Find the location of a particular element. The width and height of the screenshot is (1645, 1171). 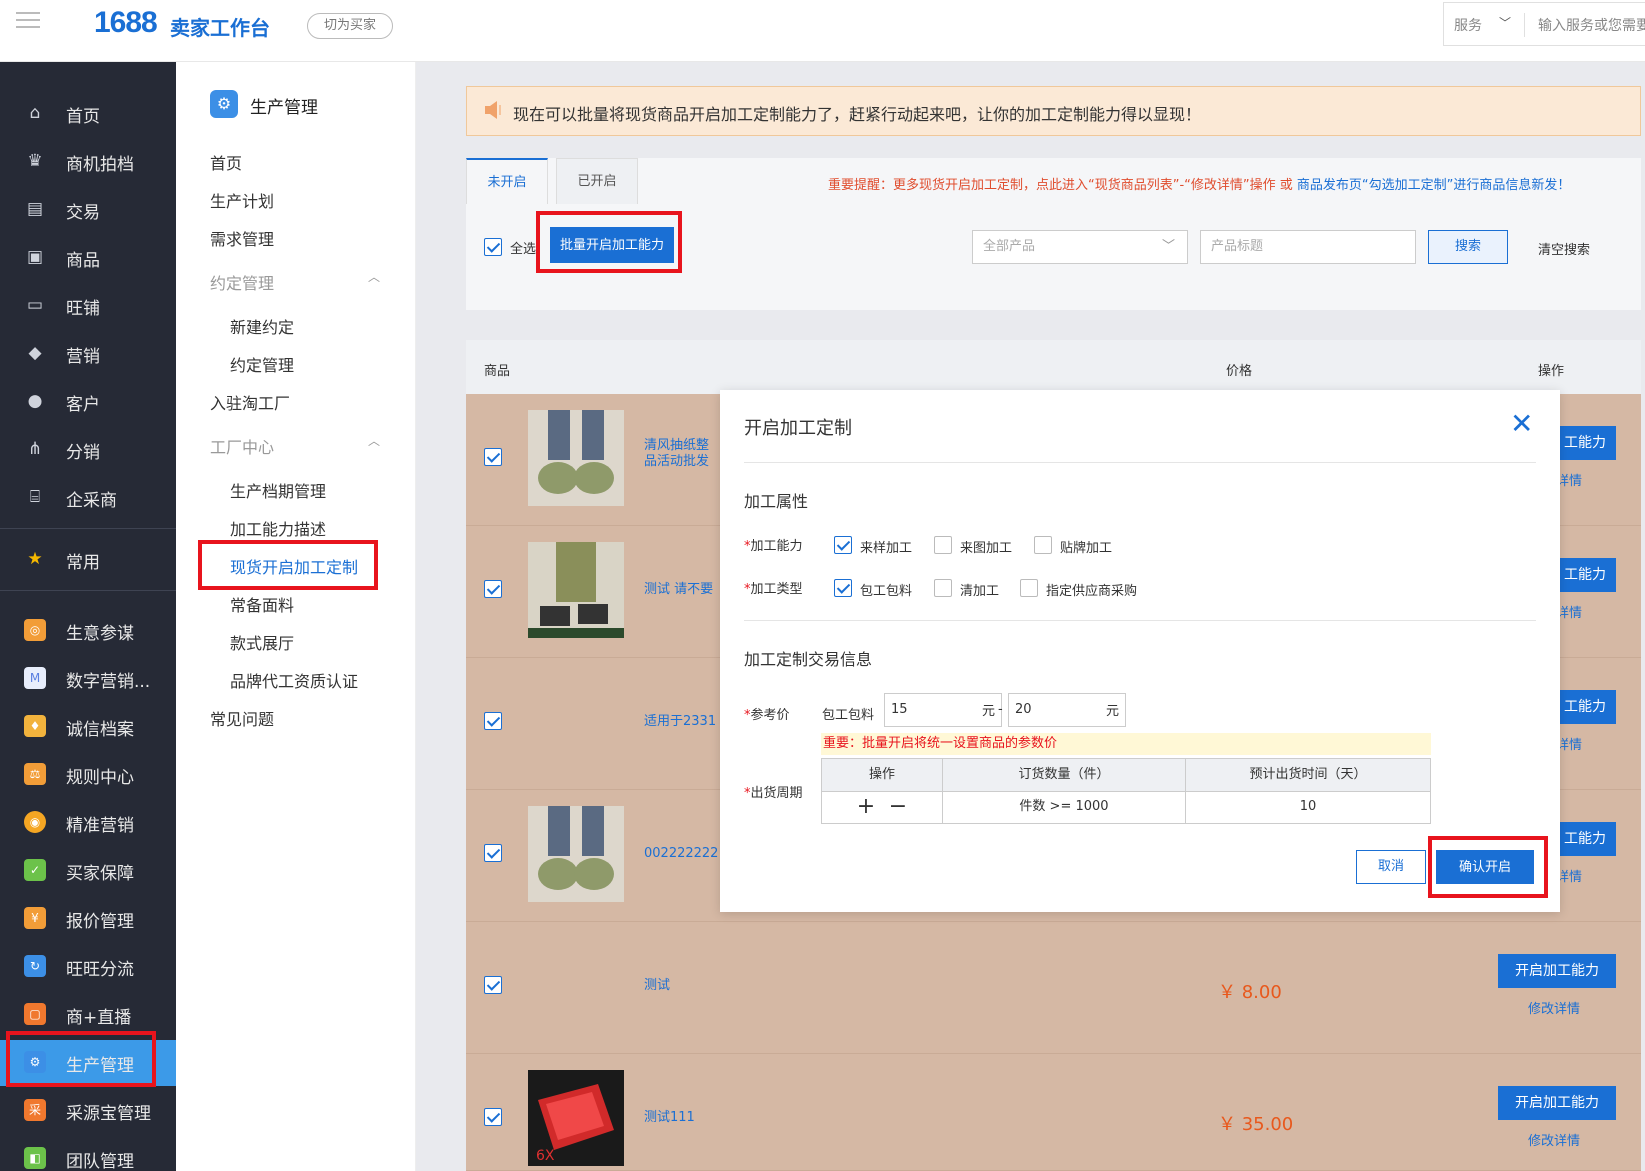

sidebar-item-rules-center: ⚖ 规则中心 is located at coordinates (88, 775).